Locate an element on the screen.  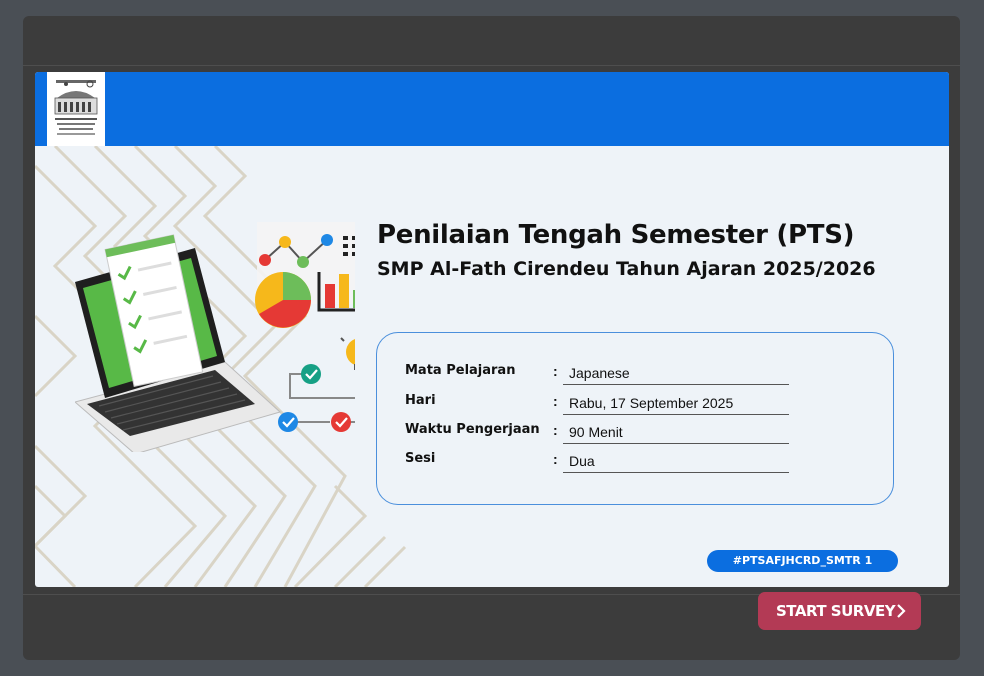
info-row-duration: Waktu Pengerjaan : 90 Menit is located at coordinates (640, 436).